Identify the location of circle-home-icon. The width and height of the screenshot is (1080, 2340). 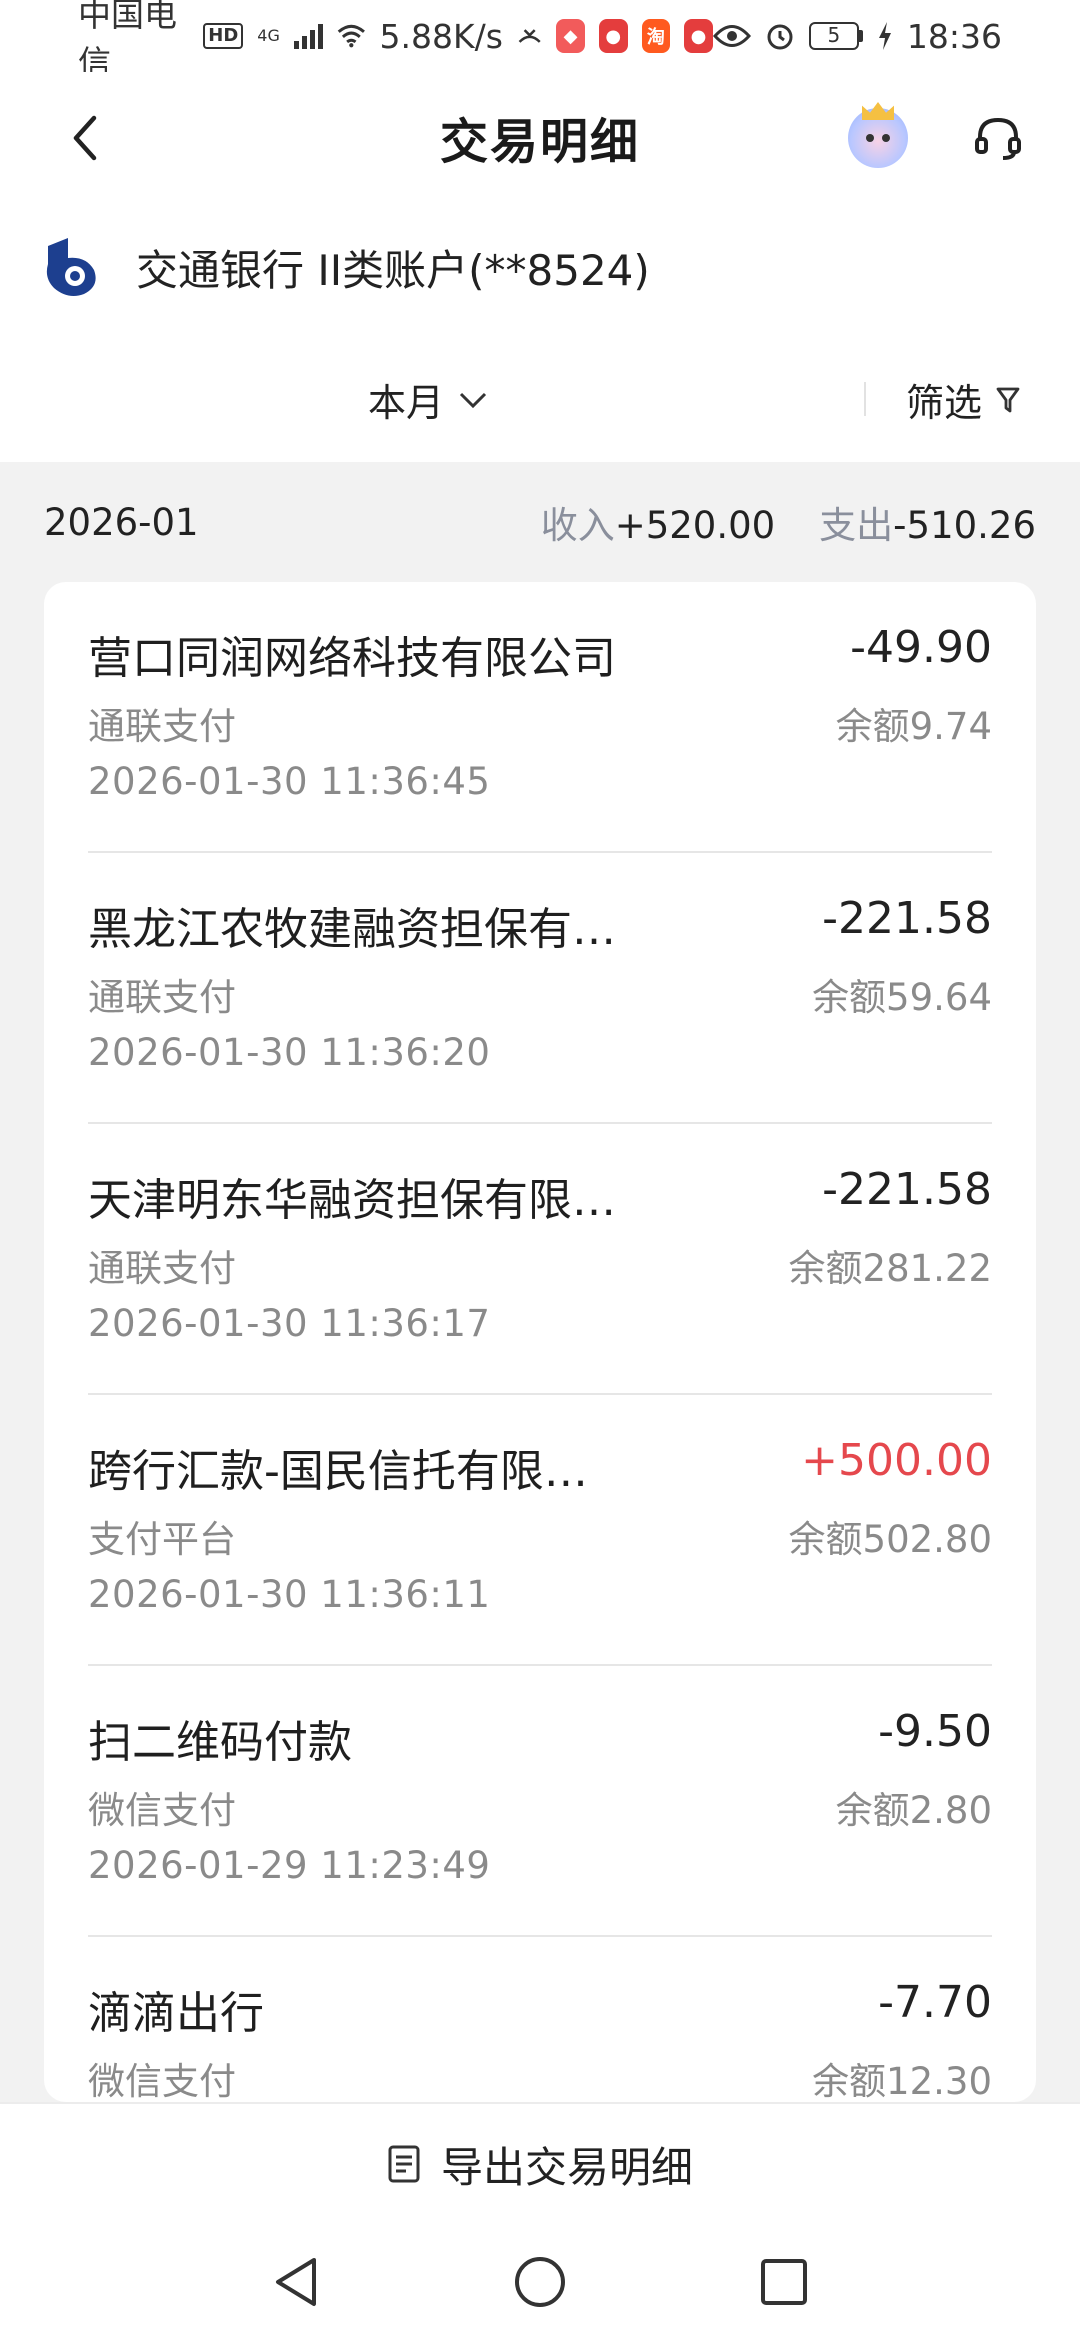
(540, 2282).